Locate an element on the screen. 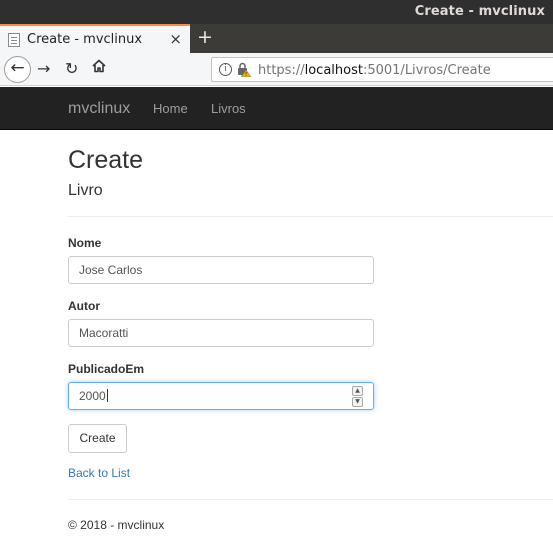  url-text: https://localhost:5001/Livros/Create is located at coordinates (374, 70).